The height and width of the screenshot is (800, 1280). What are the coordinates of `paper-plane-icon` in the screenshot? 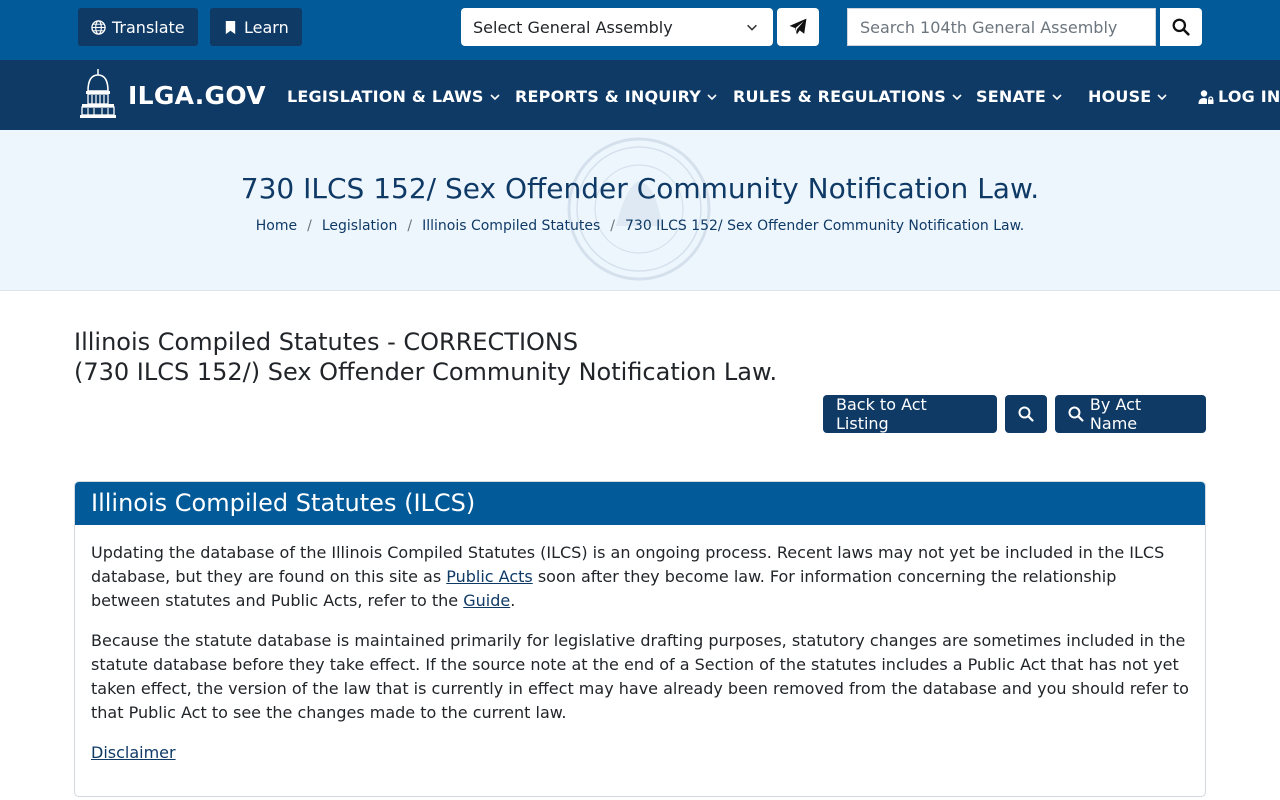 It's located at (798, 26).